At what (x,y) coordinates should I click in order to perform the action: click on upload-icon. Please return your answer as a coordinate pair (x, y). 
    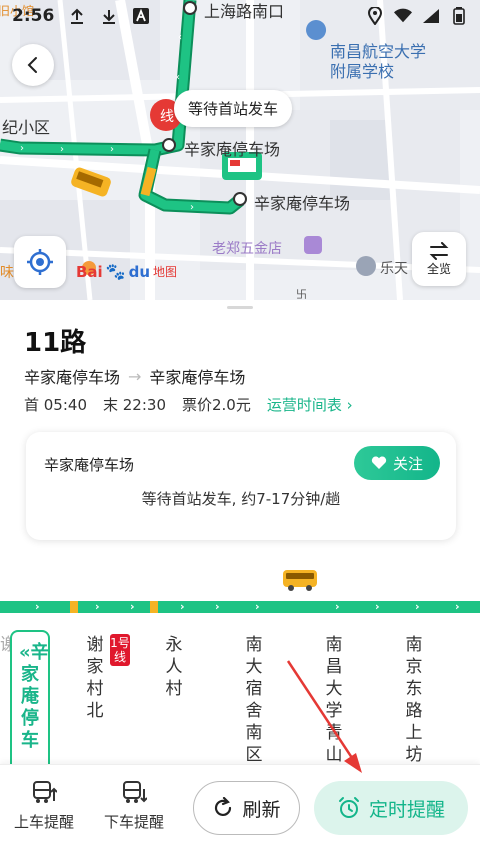
    Looking at the image, I should click on (77, 16).